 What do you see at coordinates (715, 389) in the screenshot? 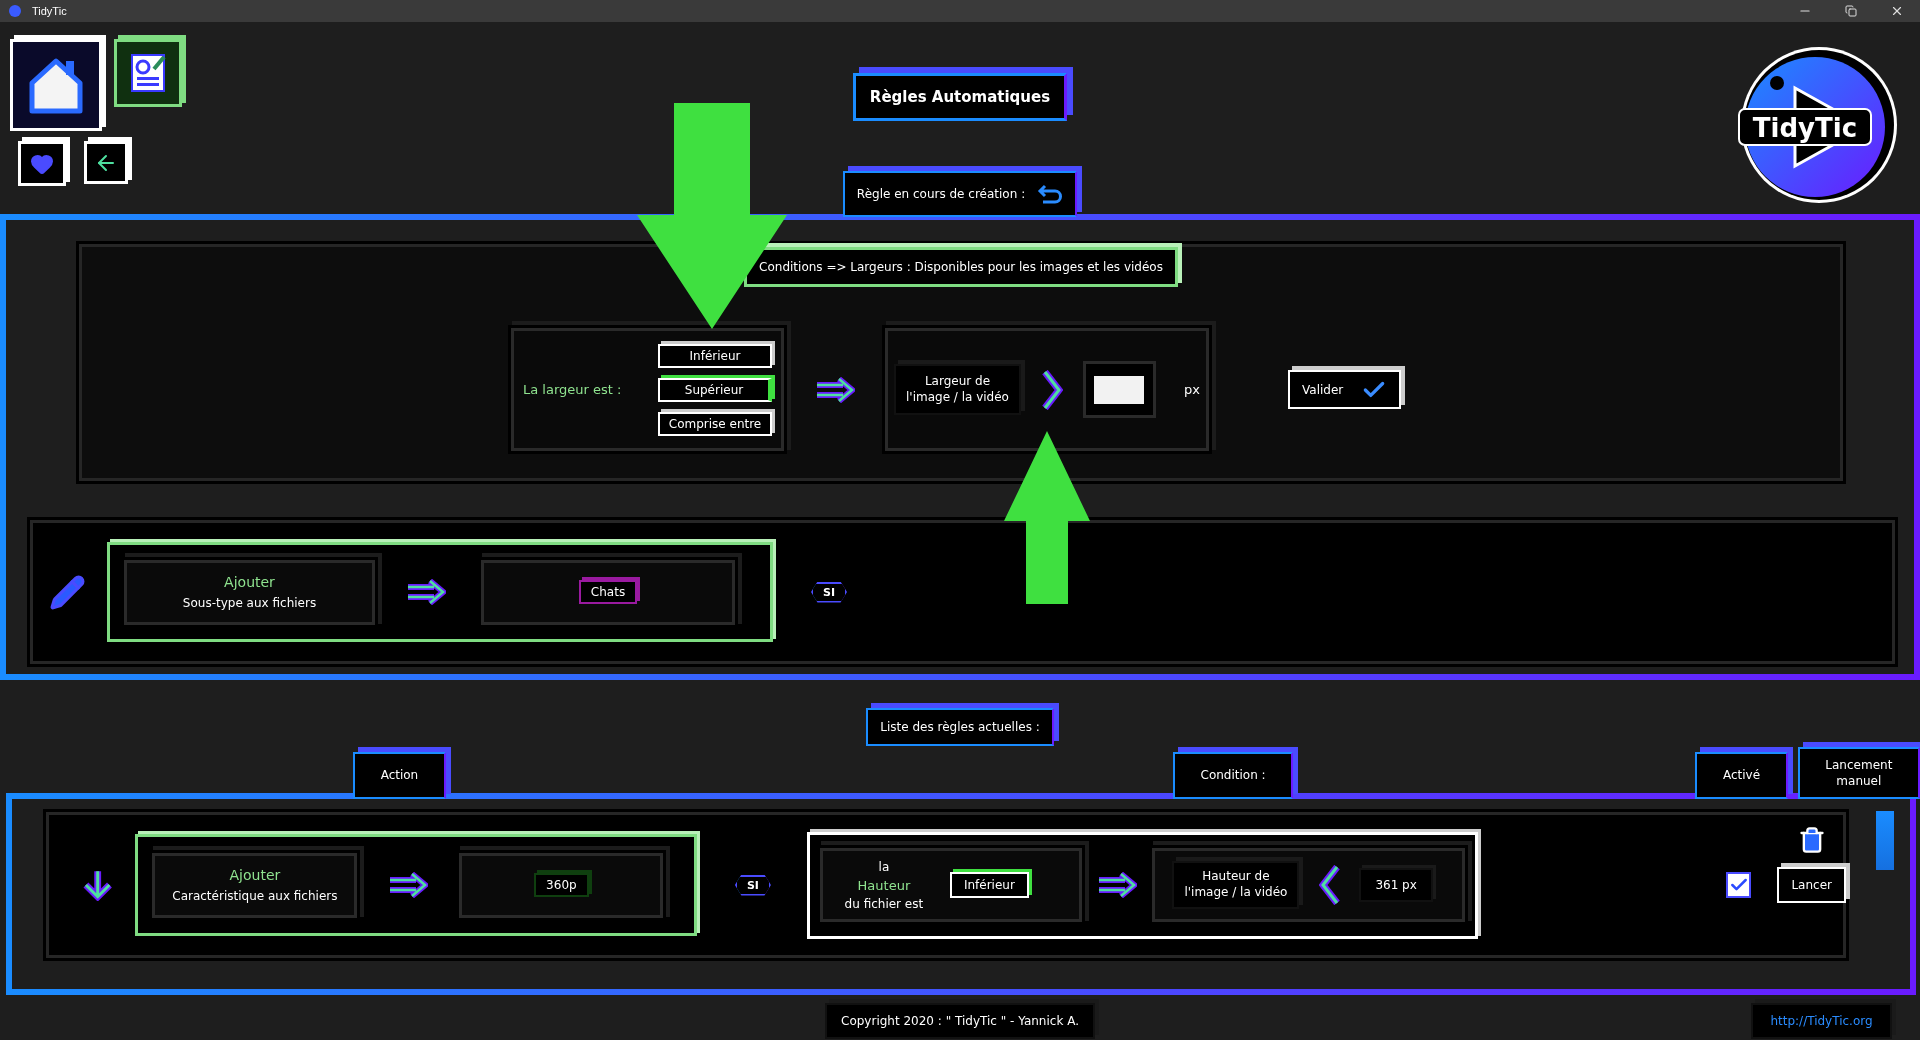
I see `operator-option: Supérieur` at bounding box center [715, 389].